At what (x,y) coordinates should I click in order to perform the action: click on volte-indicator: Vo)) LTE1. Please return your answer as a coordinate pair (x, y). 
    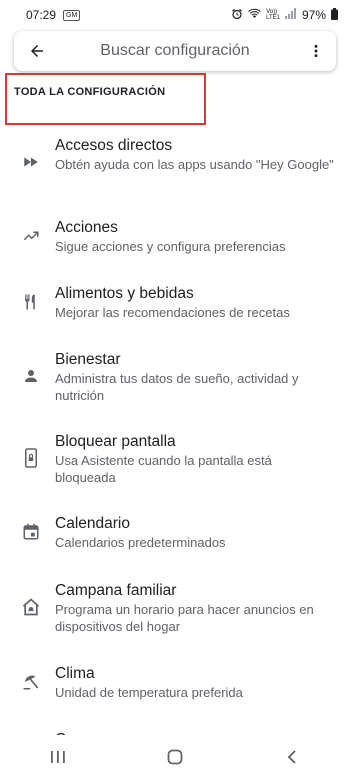
    Looking at the image, I should click on (273, 15).